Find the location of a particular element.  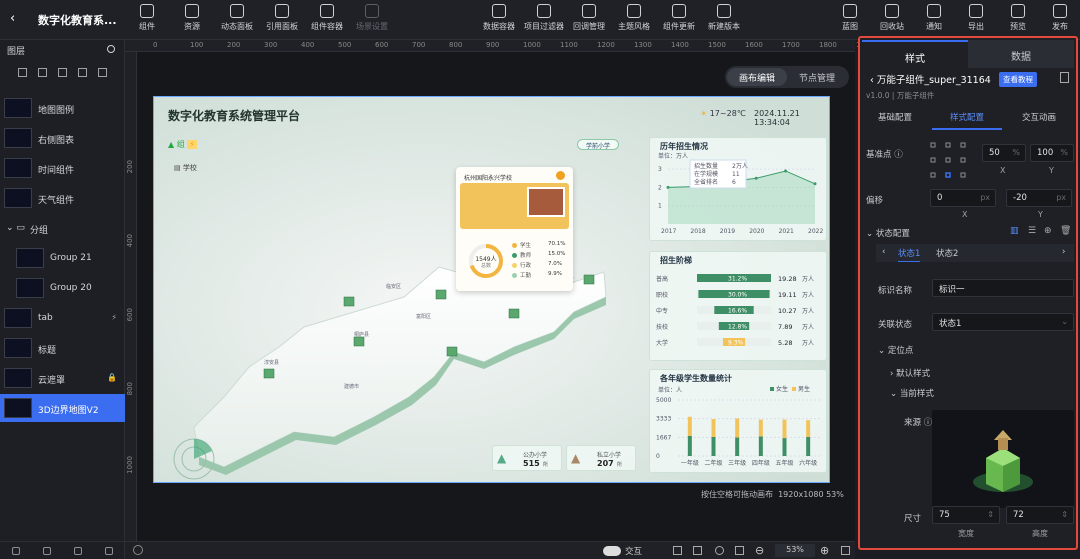

width-input: 75 ⇕ is located at coordinates (966, 515).